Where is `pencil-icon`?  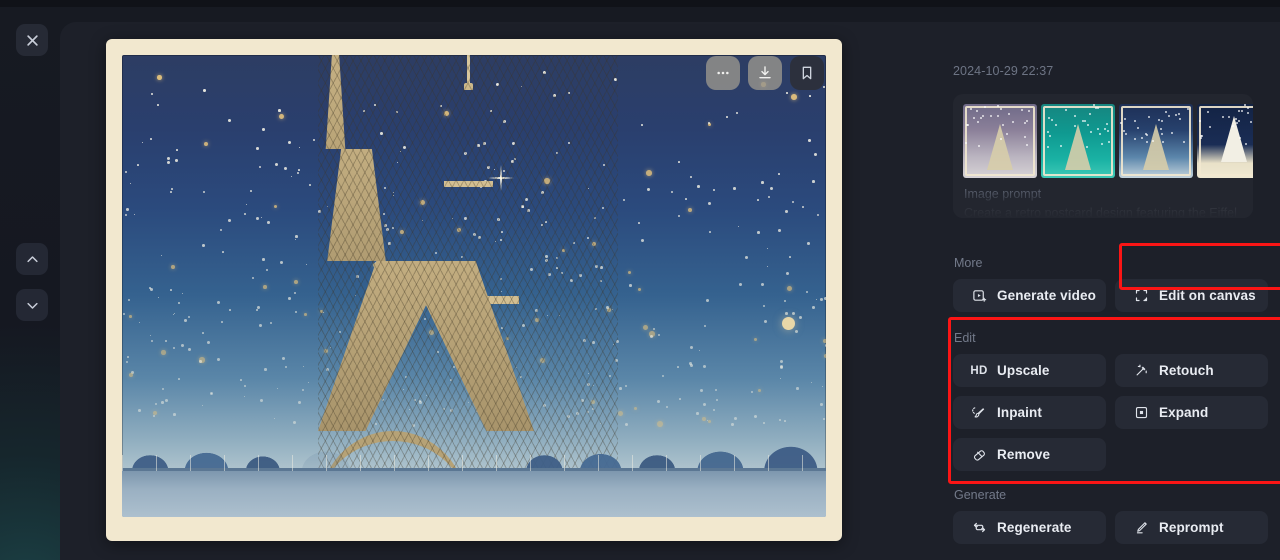
pencil-icon is located at coordinates (1141, 528).